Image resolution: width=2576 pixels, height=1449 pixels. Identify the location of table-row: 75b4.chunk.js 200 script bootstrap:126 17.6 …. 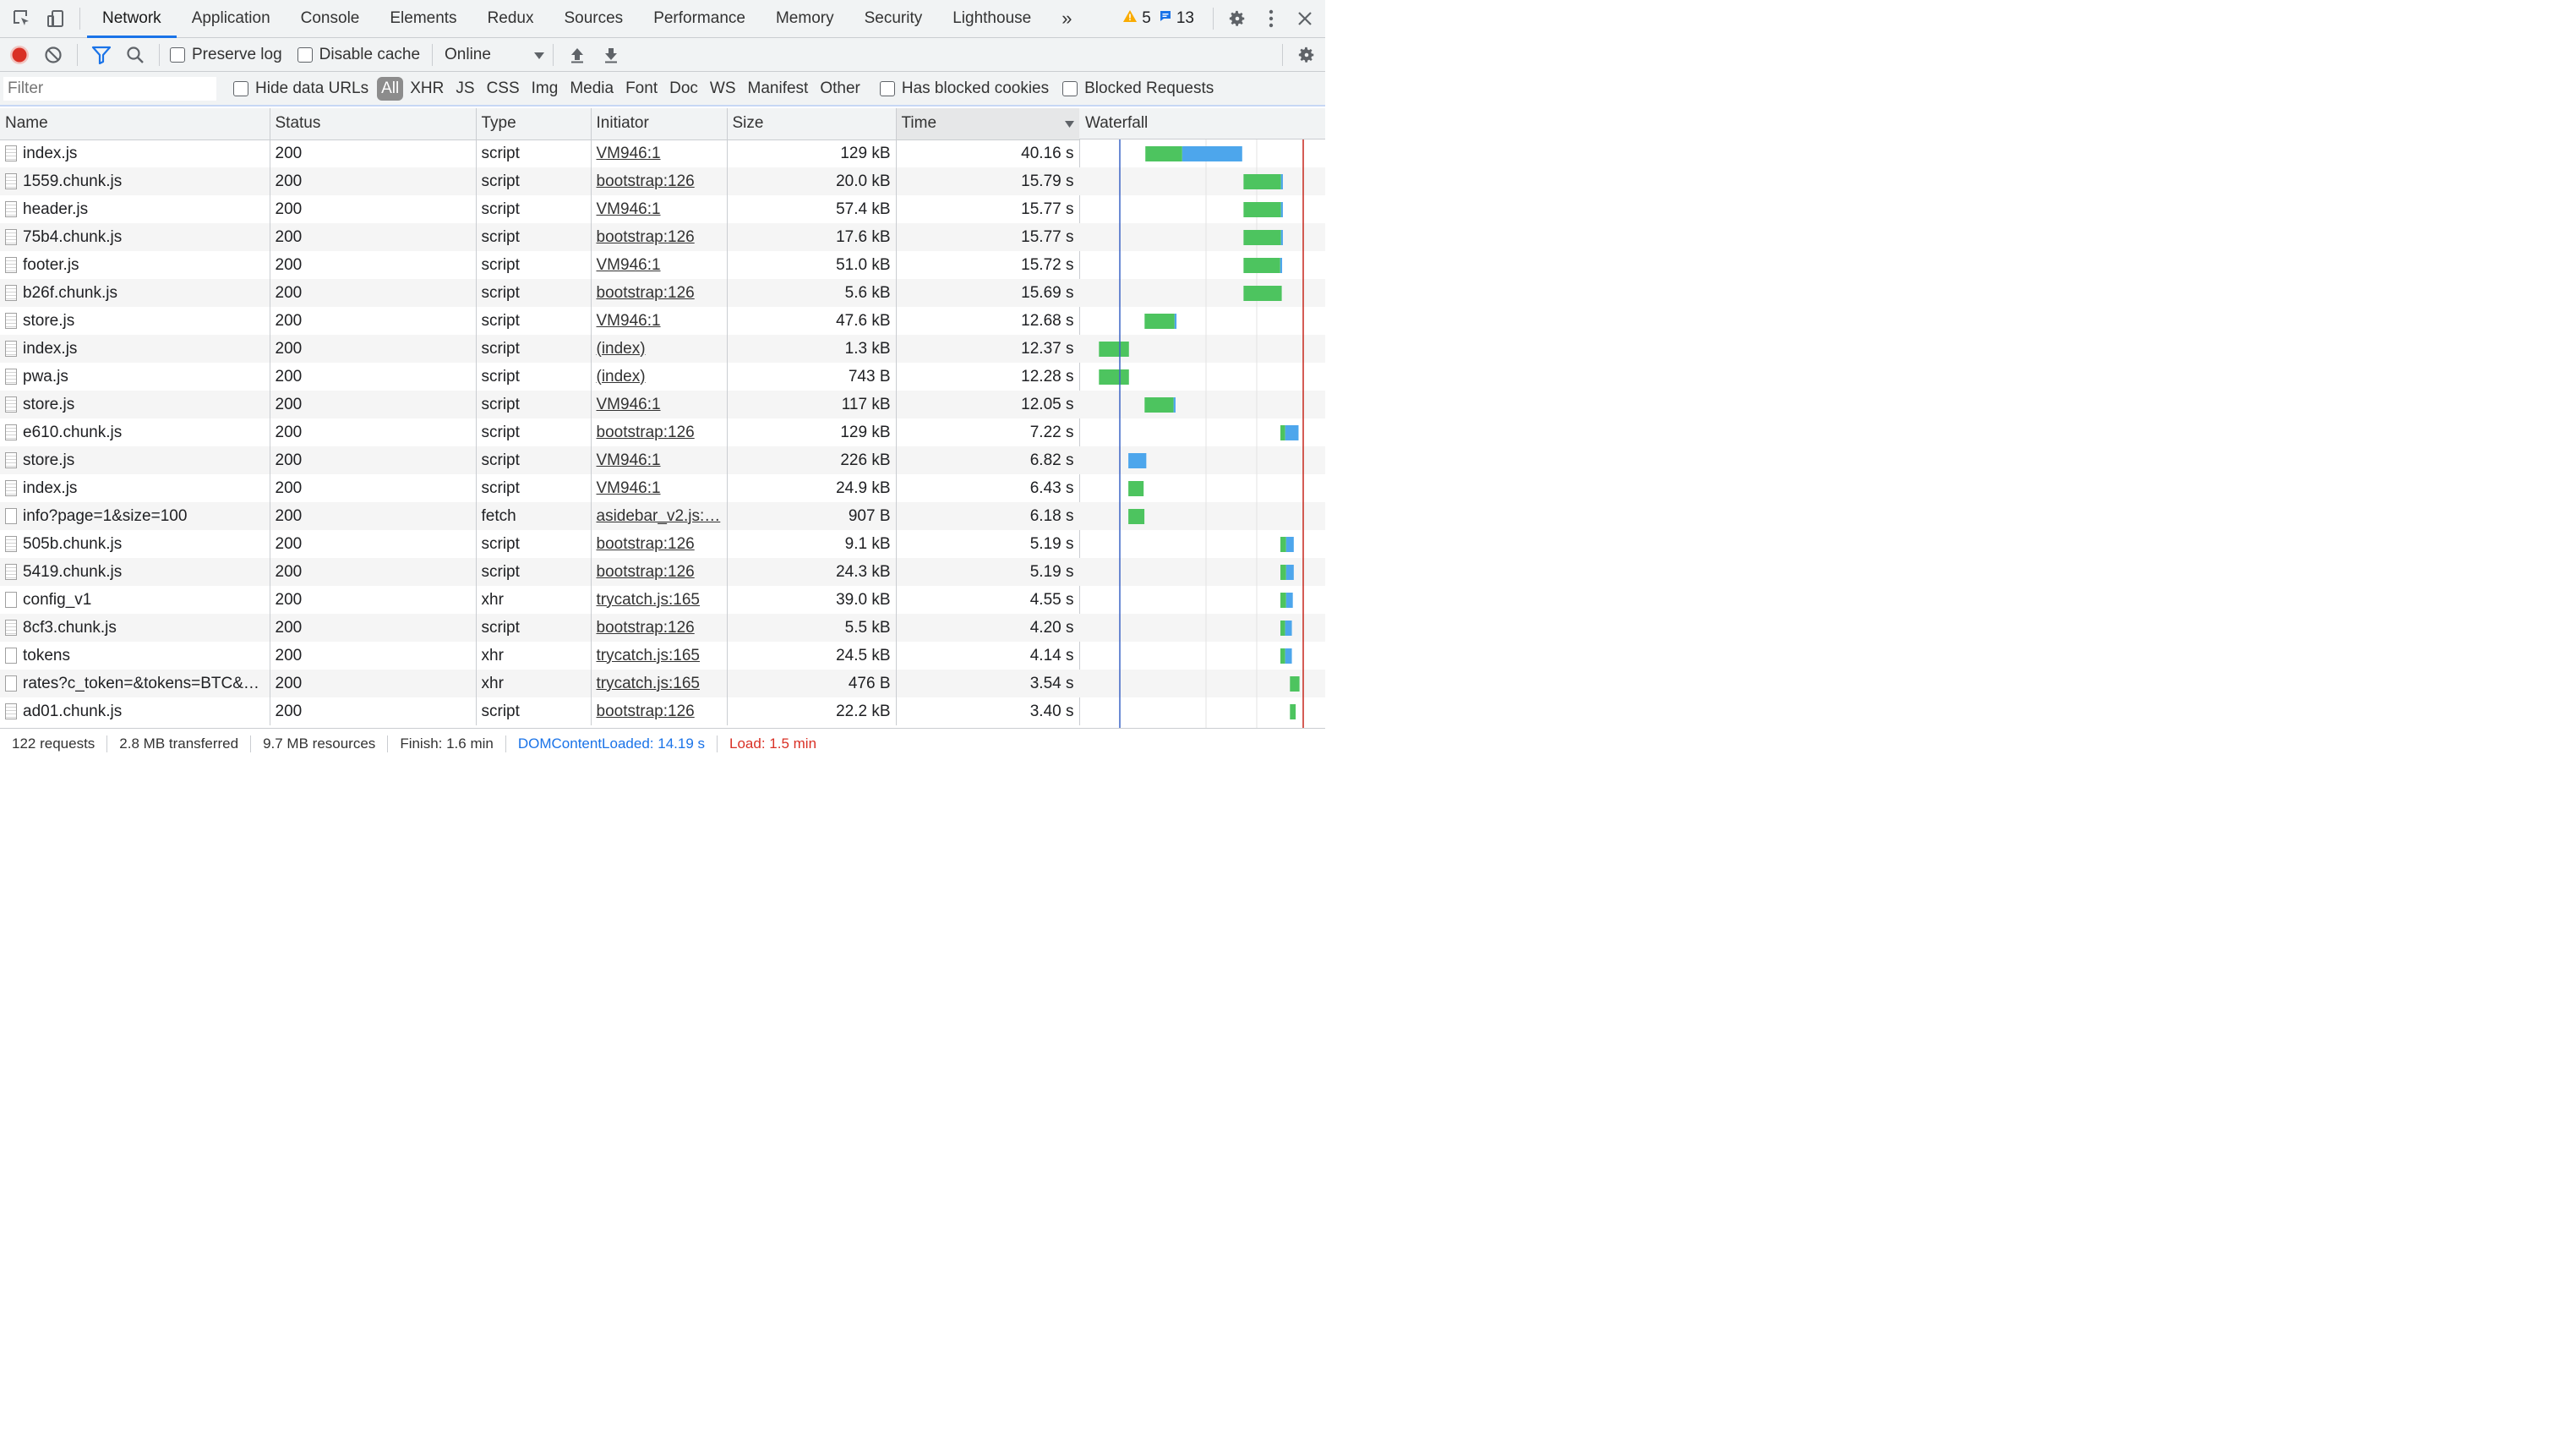
(540, 237).